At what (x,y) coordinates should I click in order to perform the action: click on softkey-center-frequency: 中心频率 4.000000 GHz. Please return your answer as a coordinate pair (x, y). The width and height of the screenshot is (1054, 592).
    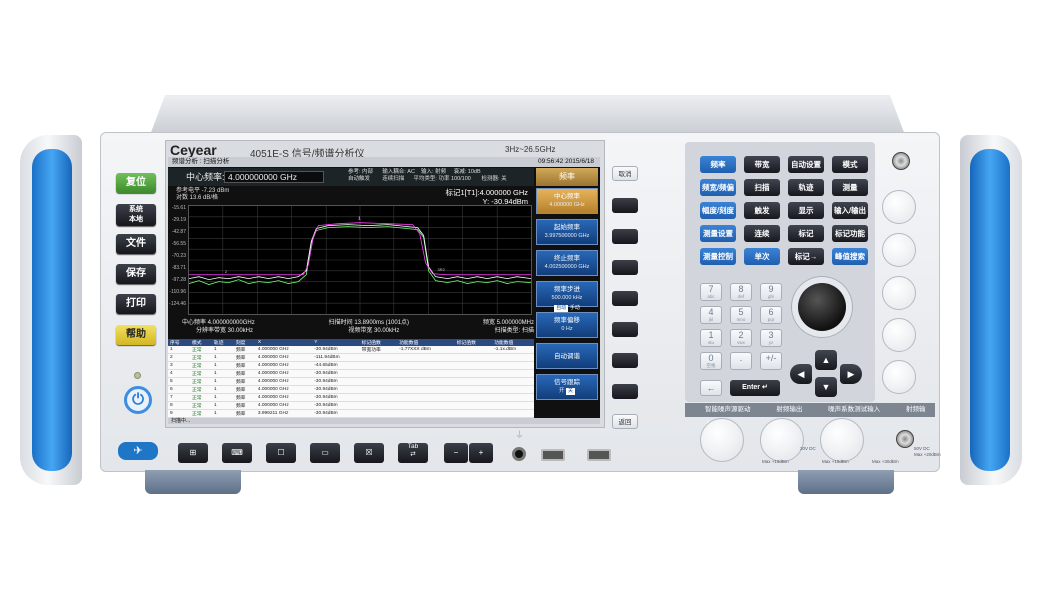
    Looking at the image, I should click on (567, 201).